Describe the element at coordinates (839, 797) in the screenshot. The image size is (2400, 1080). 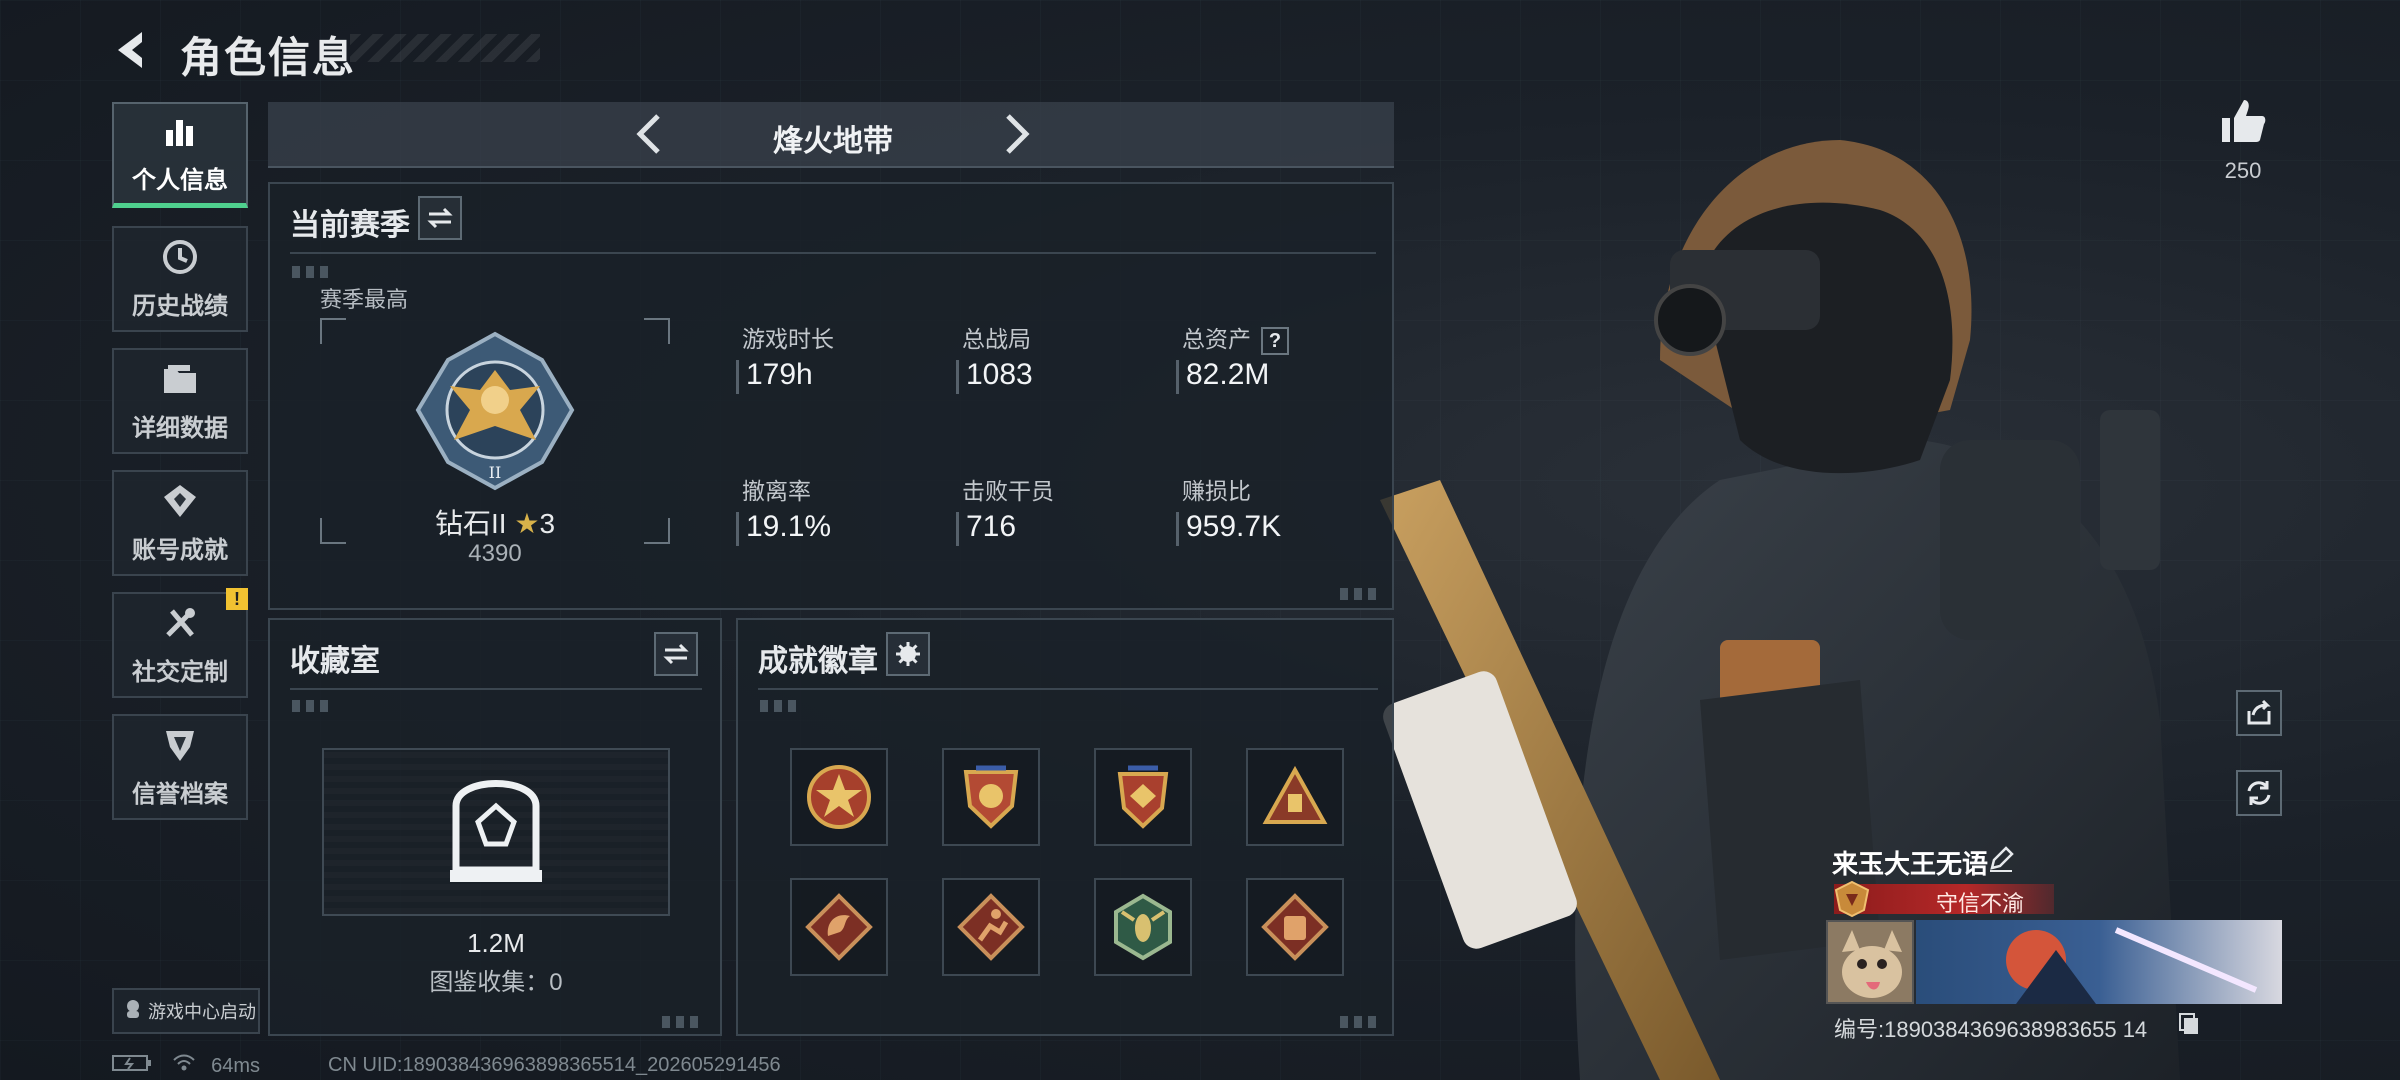
I see `star-seal-badge` at that location.